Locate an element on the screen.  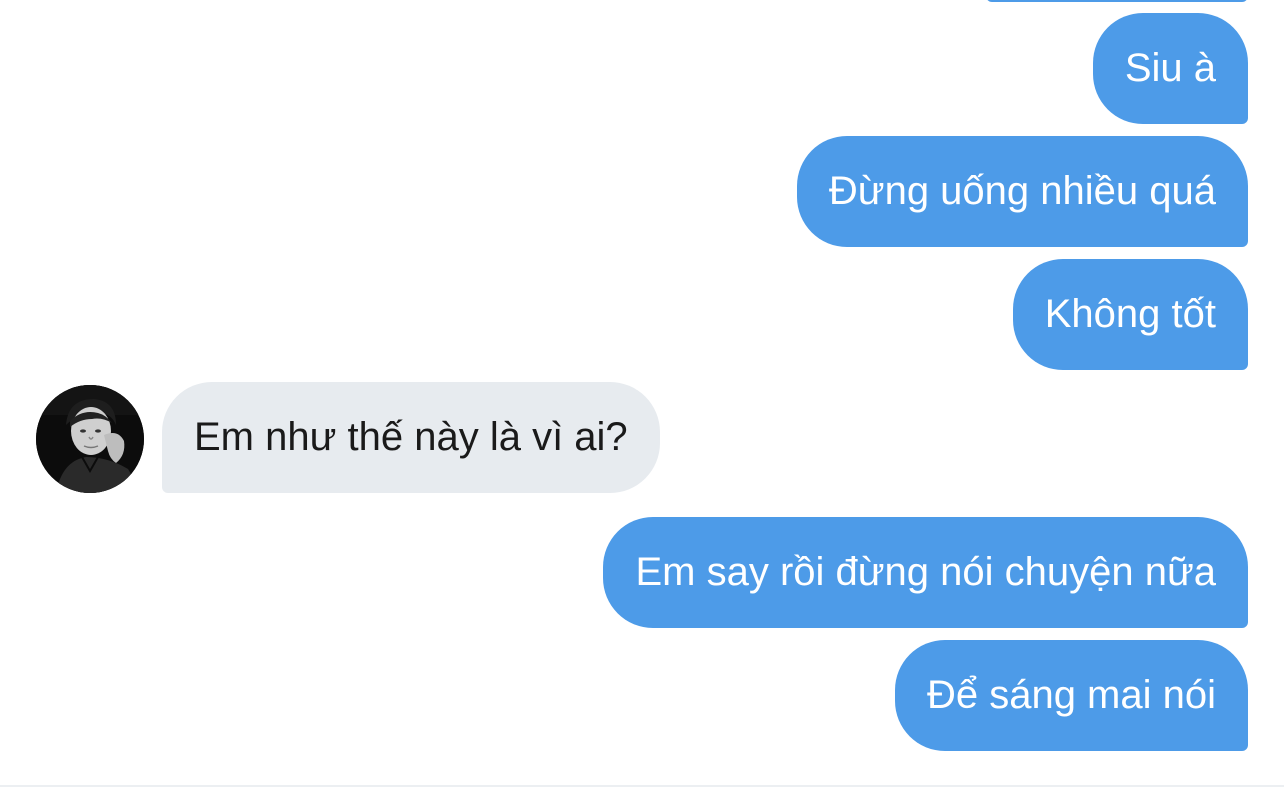
previous-message-bubble-partial is located at coordinates (1117, 1).